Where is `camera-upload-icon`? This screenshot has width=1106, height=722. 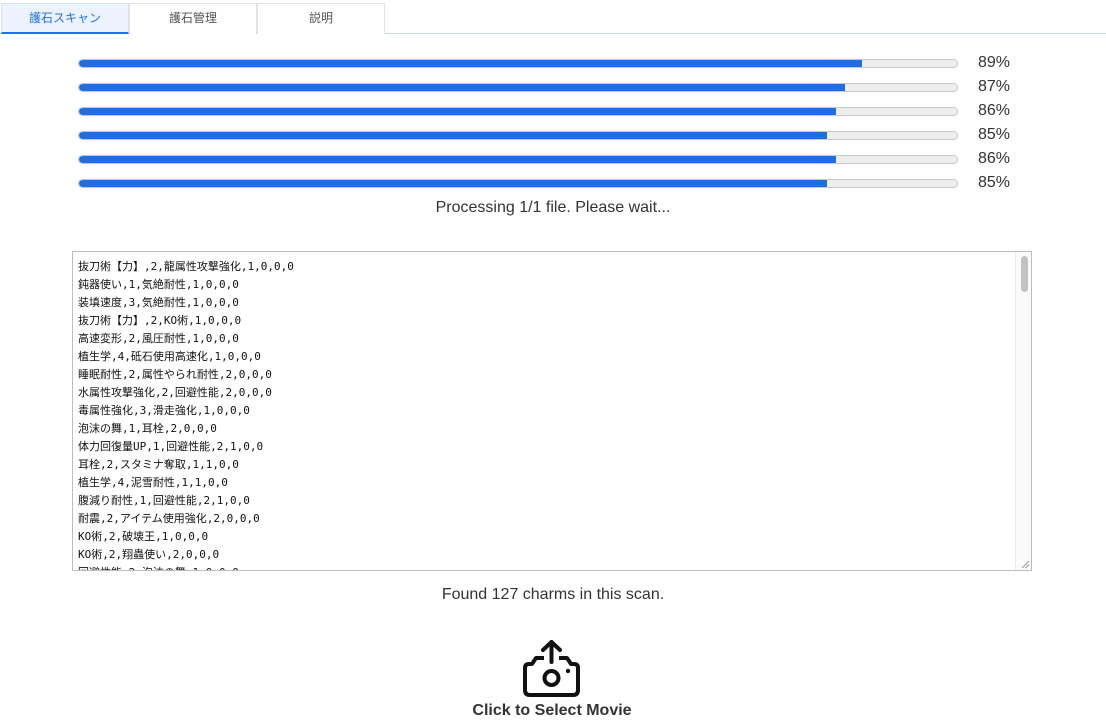
camera-upload-icon is located at coordinates (551, 668).